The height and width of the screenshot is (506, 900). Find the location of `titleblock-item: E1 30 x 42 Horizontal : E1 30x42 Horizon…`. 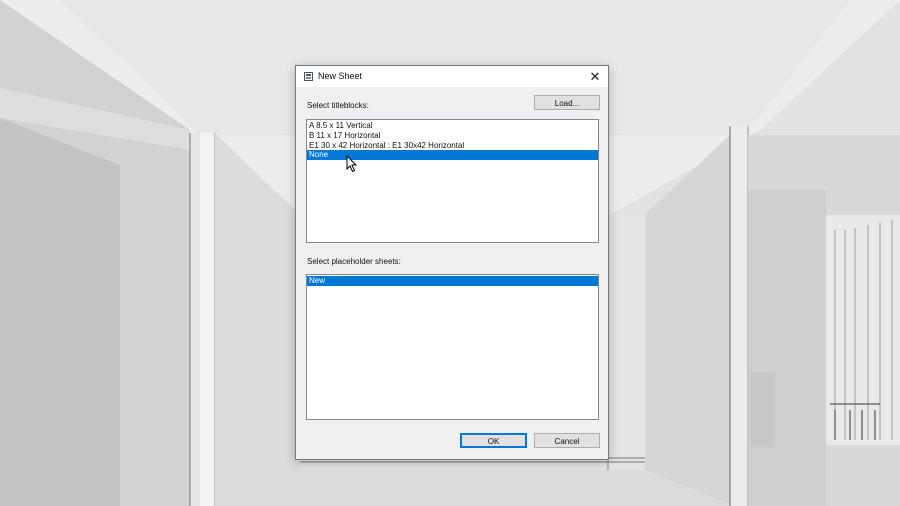

titleblock-item: E1 30 x 42 Horizontal : E1 30x42 Horizon… is located at coordinates (452, 146).